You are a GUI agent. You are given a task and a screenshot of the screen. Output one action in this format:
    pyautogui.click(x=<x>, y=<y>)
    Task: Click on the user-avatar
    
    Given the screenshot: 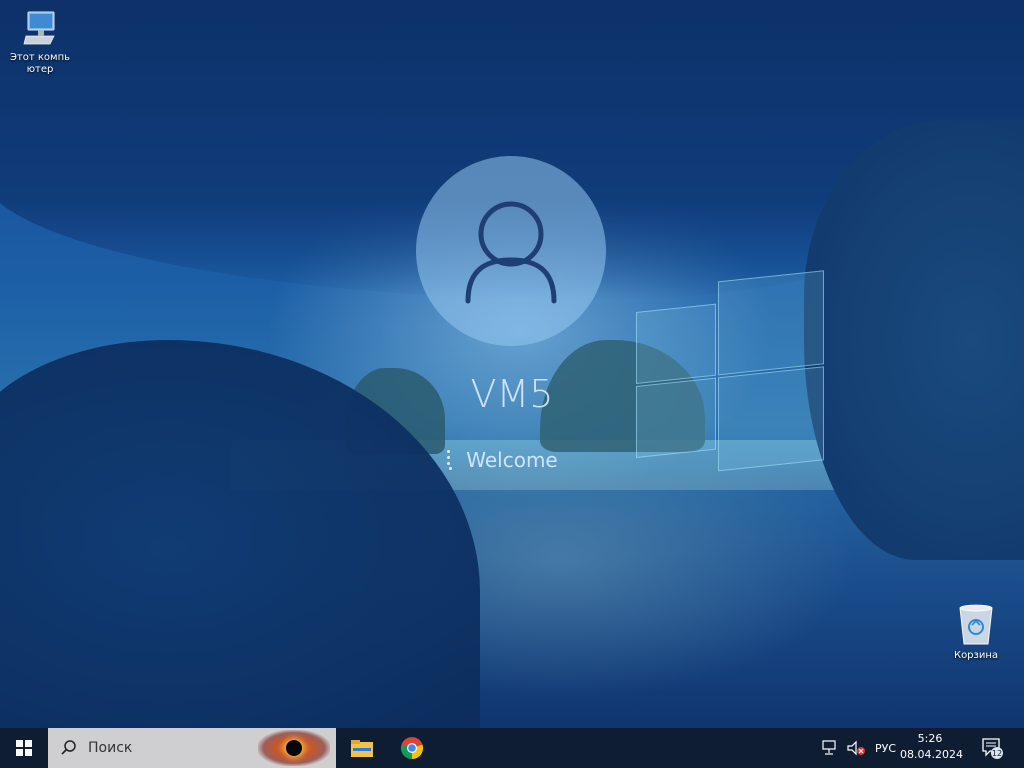 What is the action you would take?
    pyautogui.click(x=511, y=251)
    